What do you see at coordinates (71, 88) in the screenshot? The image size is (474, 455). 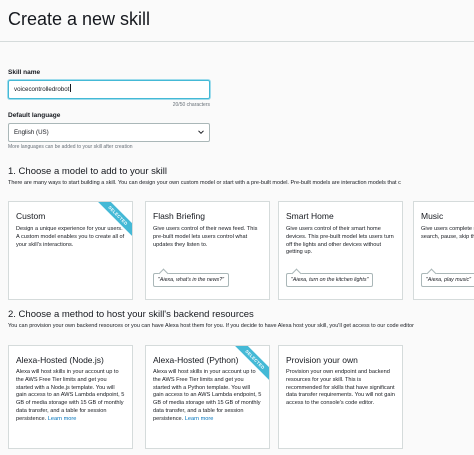 I see `text-caret` at bounding box center [71, 88].